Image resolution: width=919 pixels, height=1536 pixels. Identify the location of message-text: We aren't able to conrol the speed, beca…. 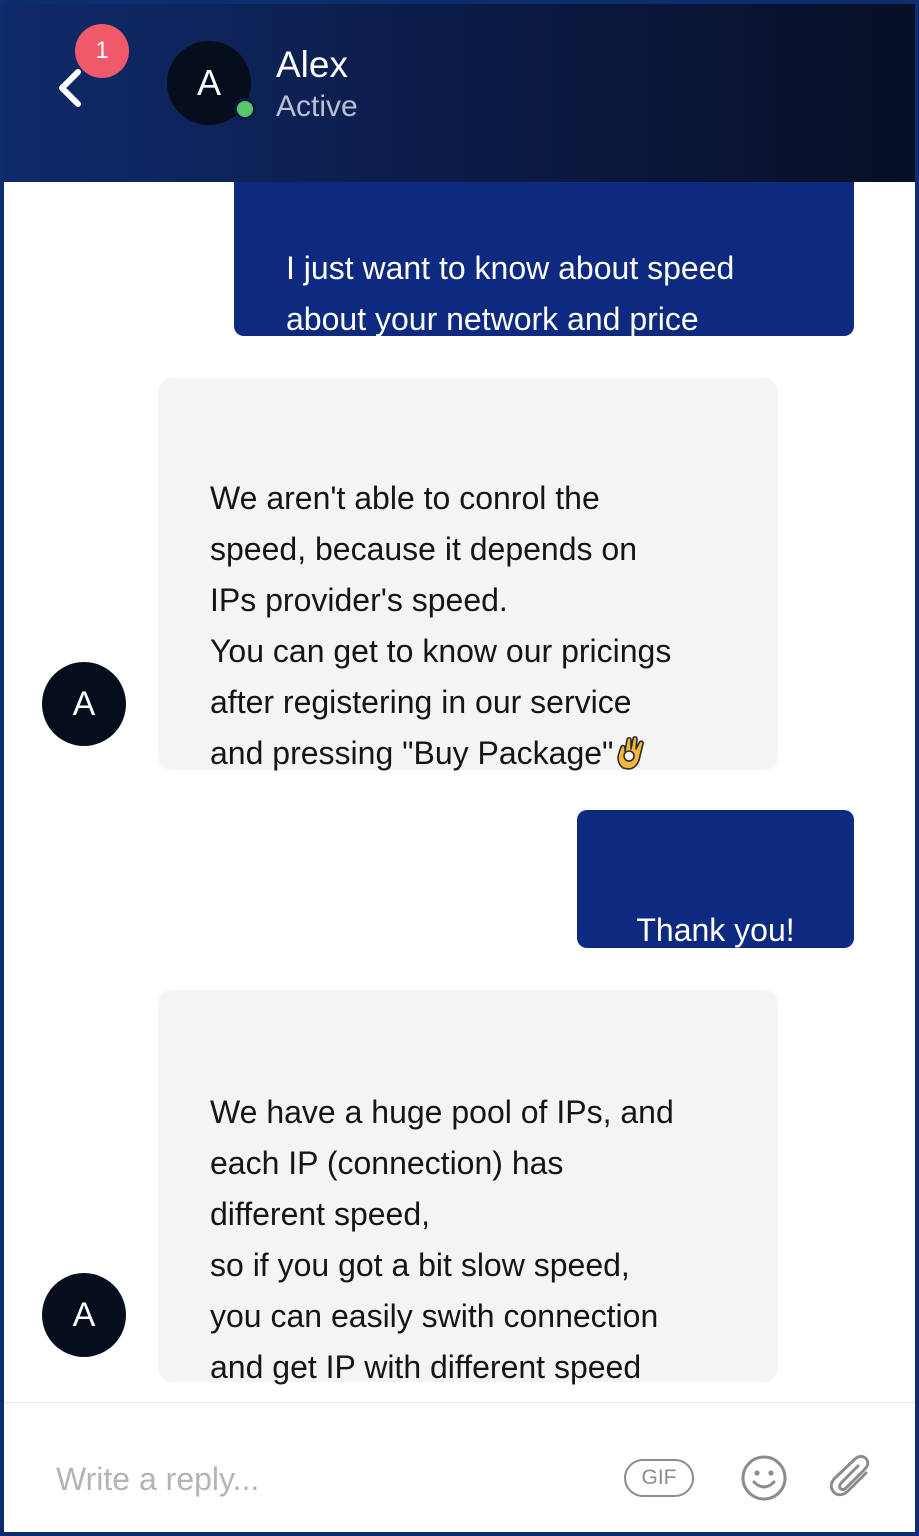
(441, 625).